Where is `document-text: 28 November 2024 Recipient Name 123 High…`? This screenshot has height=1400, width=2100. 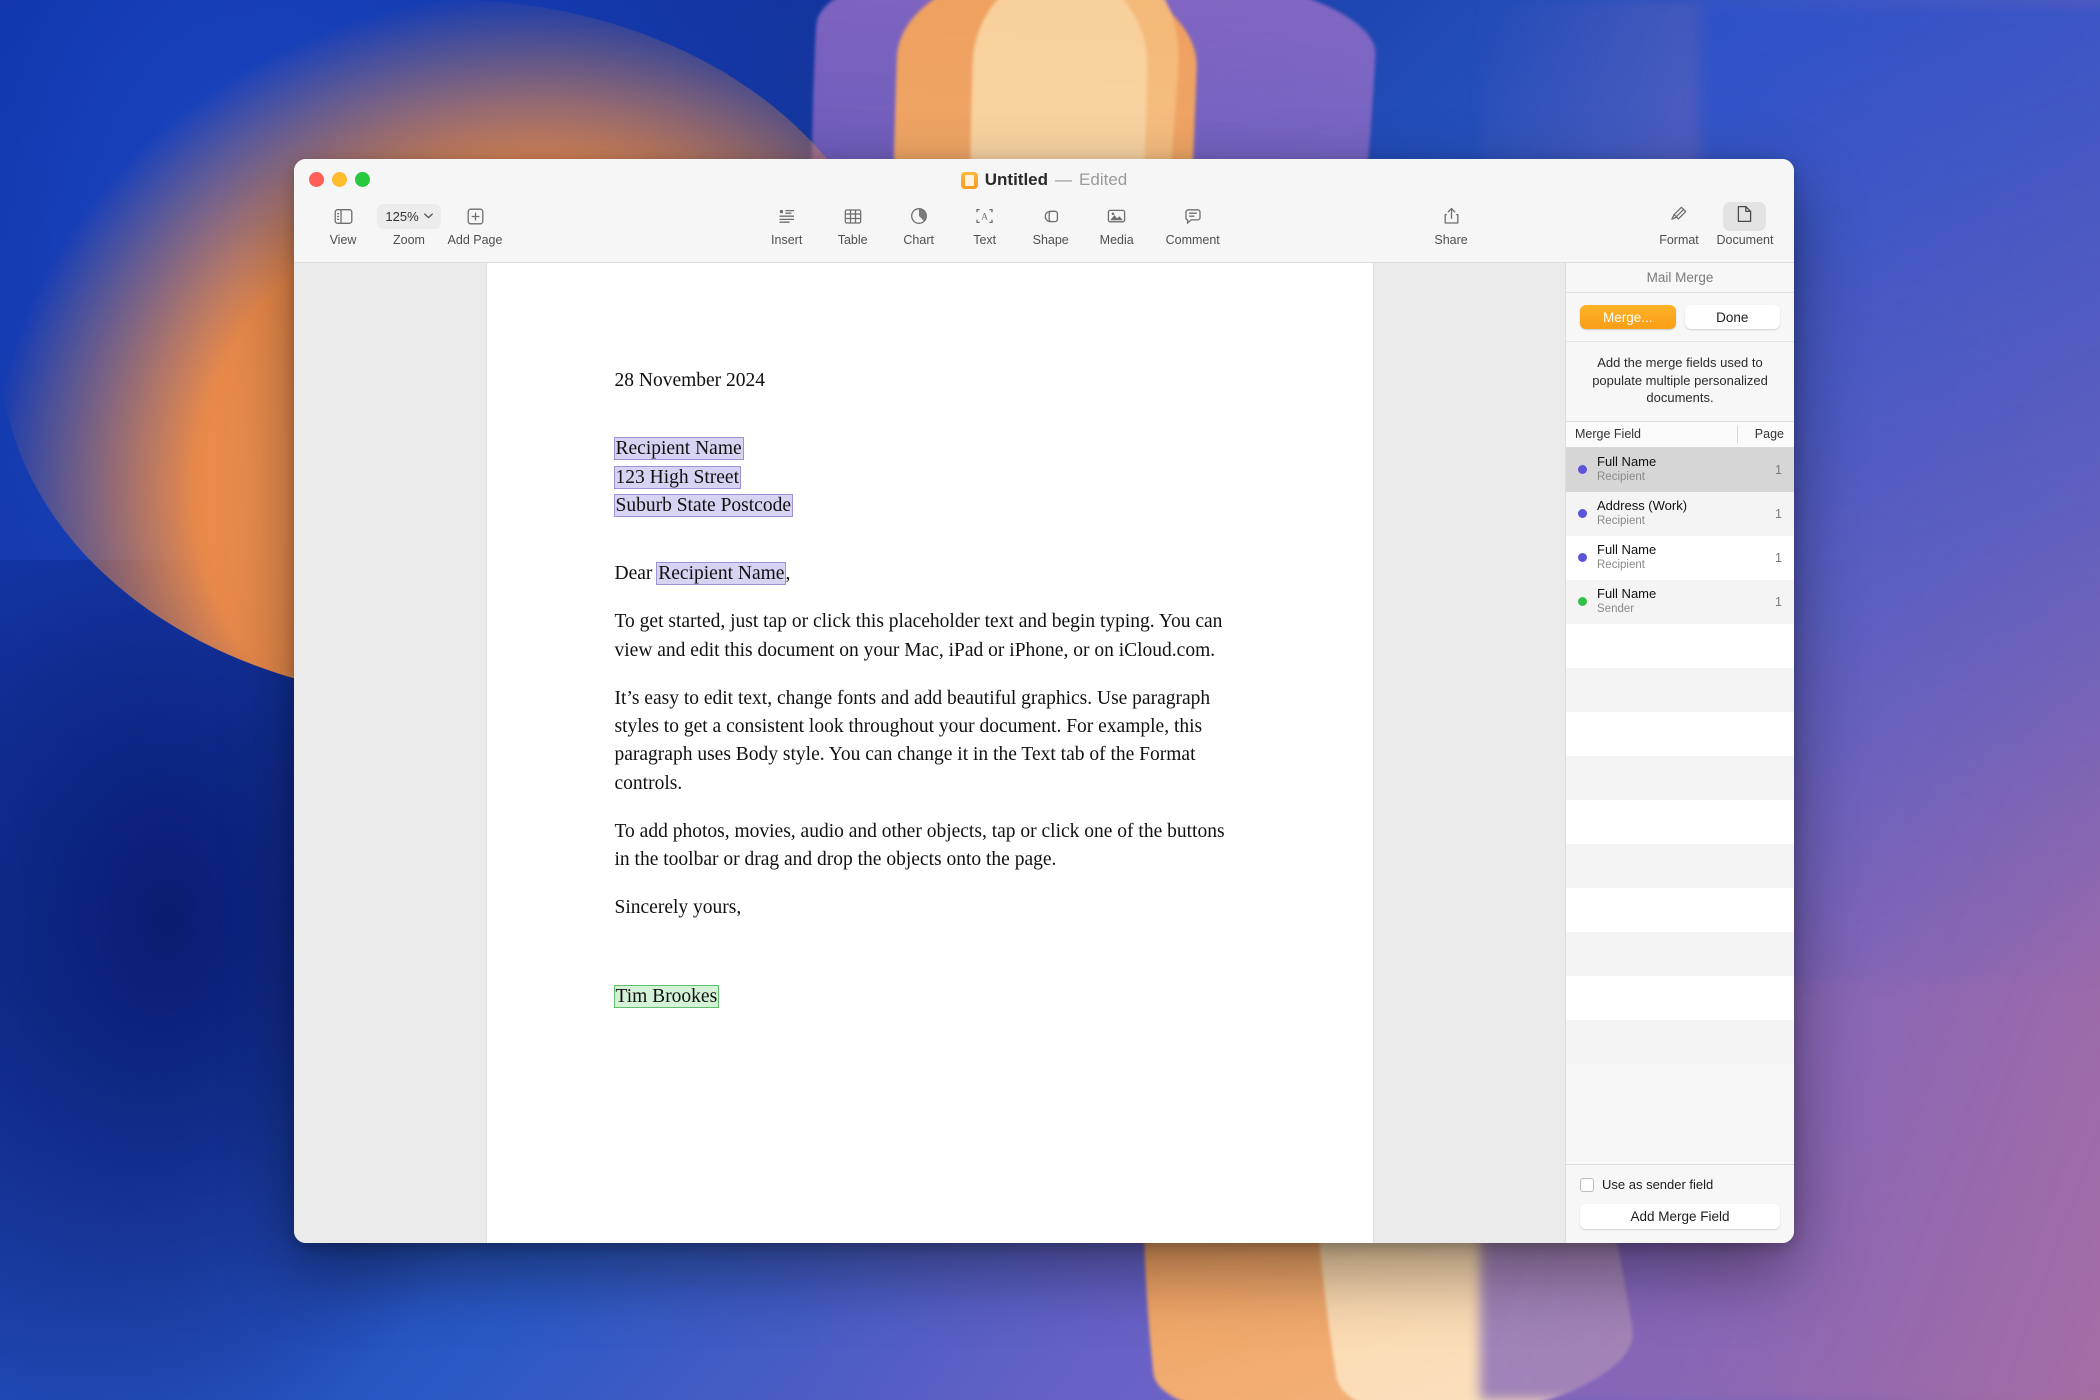
document-text: 28 November 2024 Recipient Name 123 High… is located at coordinates (929, 689).